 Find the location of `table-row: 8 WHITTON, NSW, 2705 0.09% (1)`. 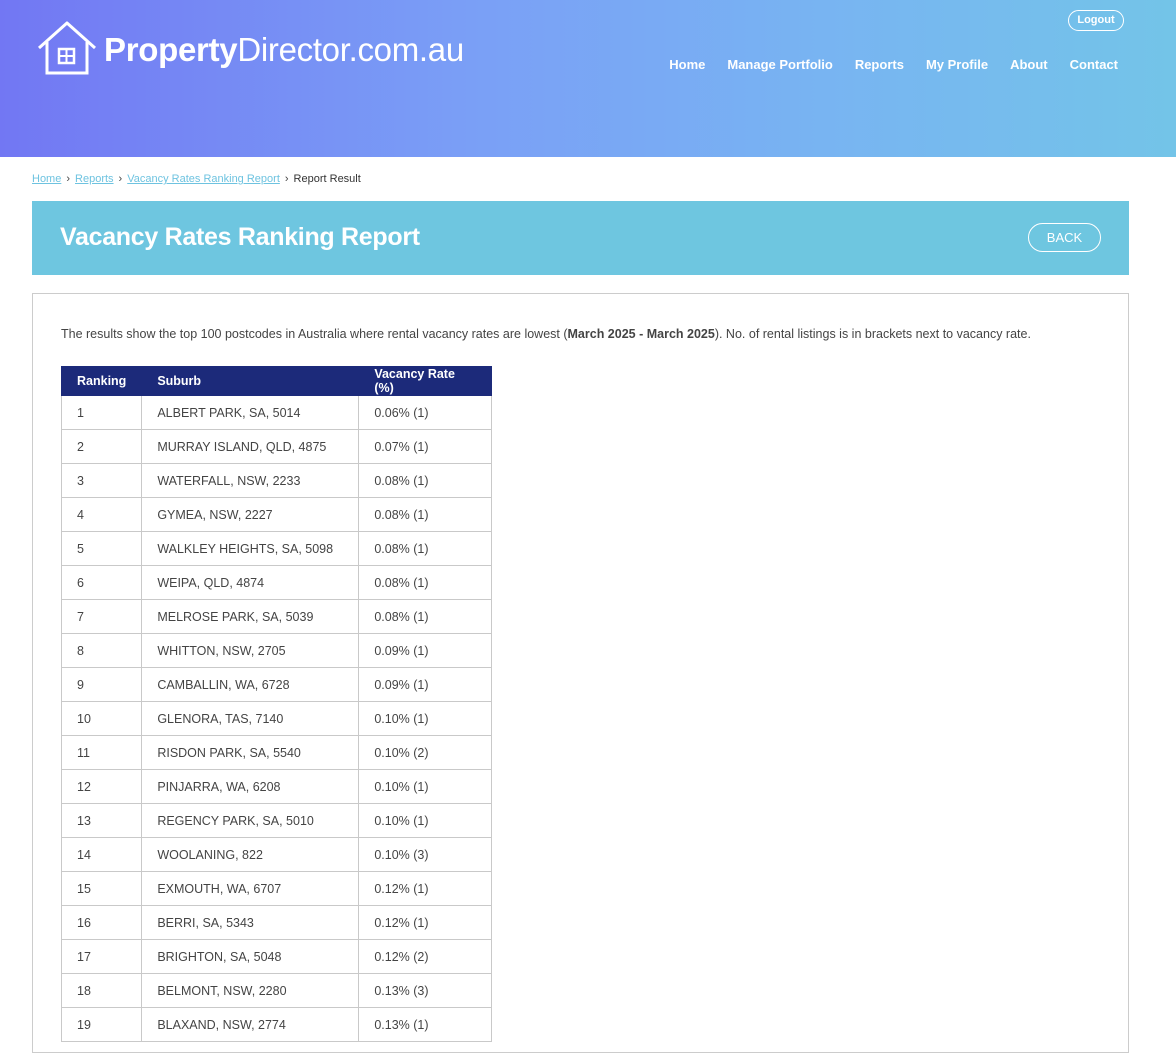

table-row: 8 WHITTON, NSW, 2705 0.09% (1) is located at coordinates (276, 650).